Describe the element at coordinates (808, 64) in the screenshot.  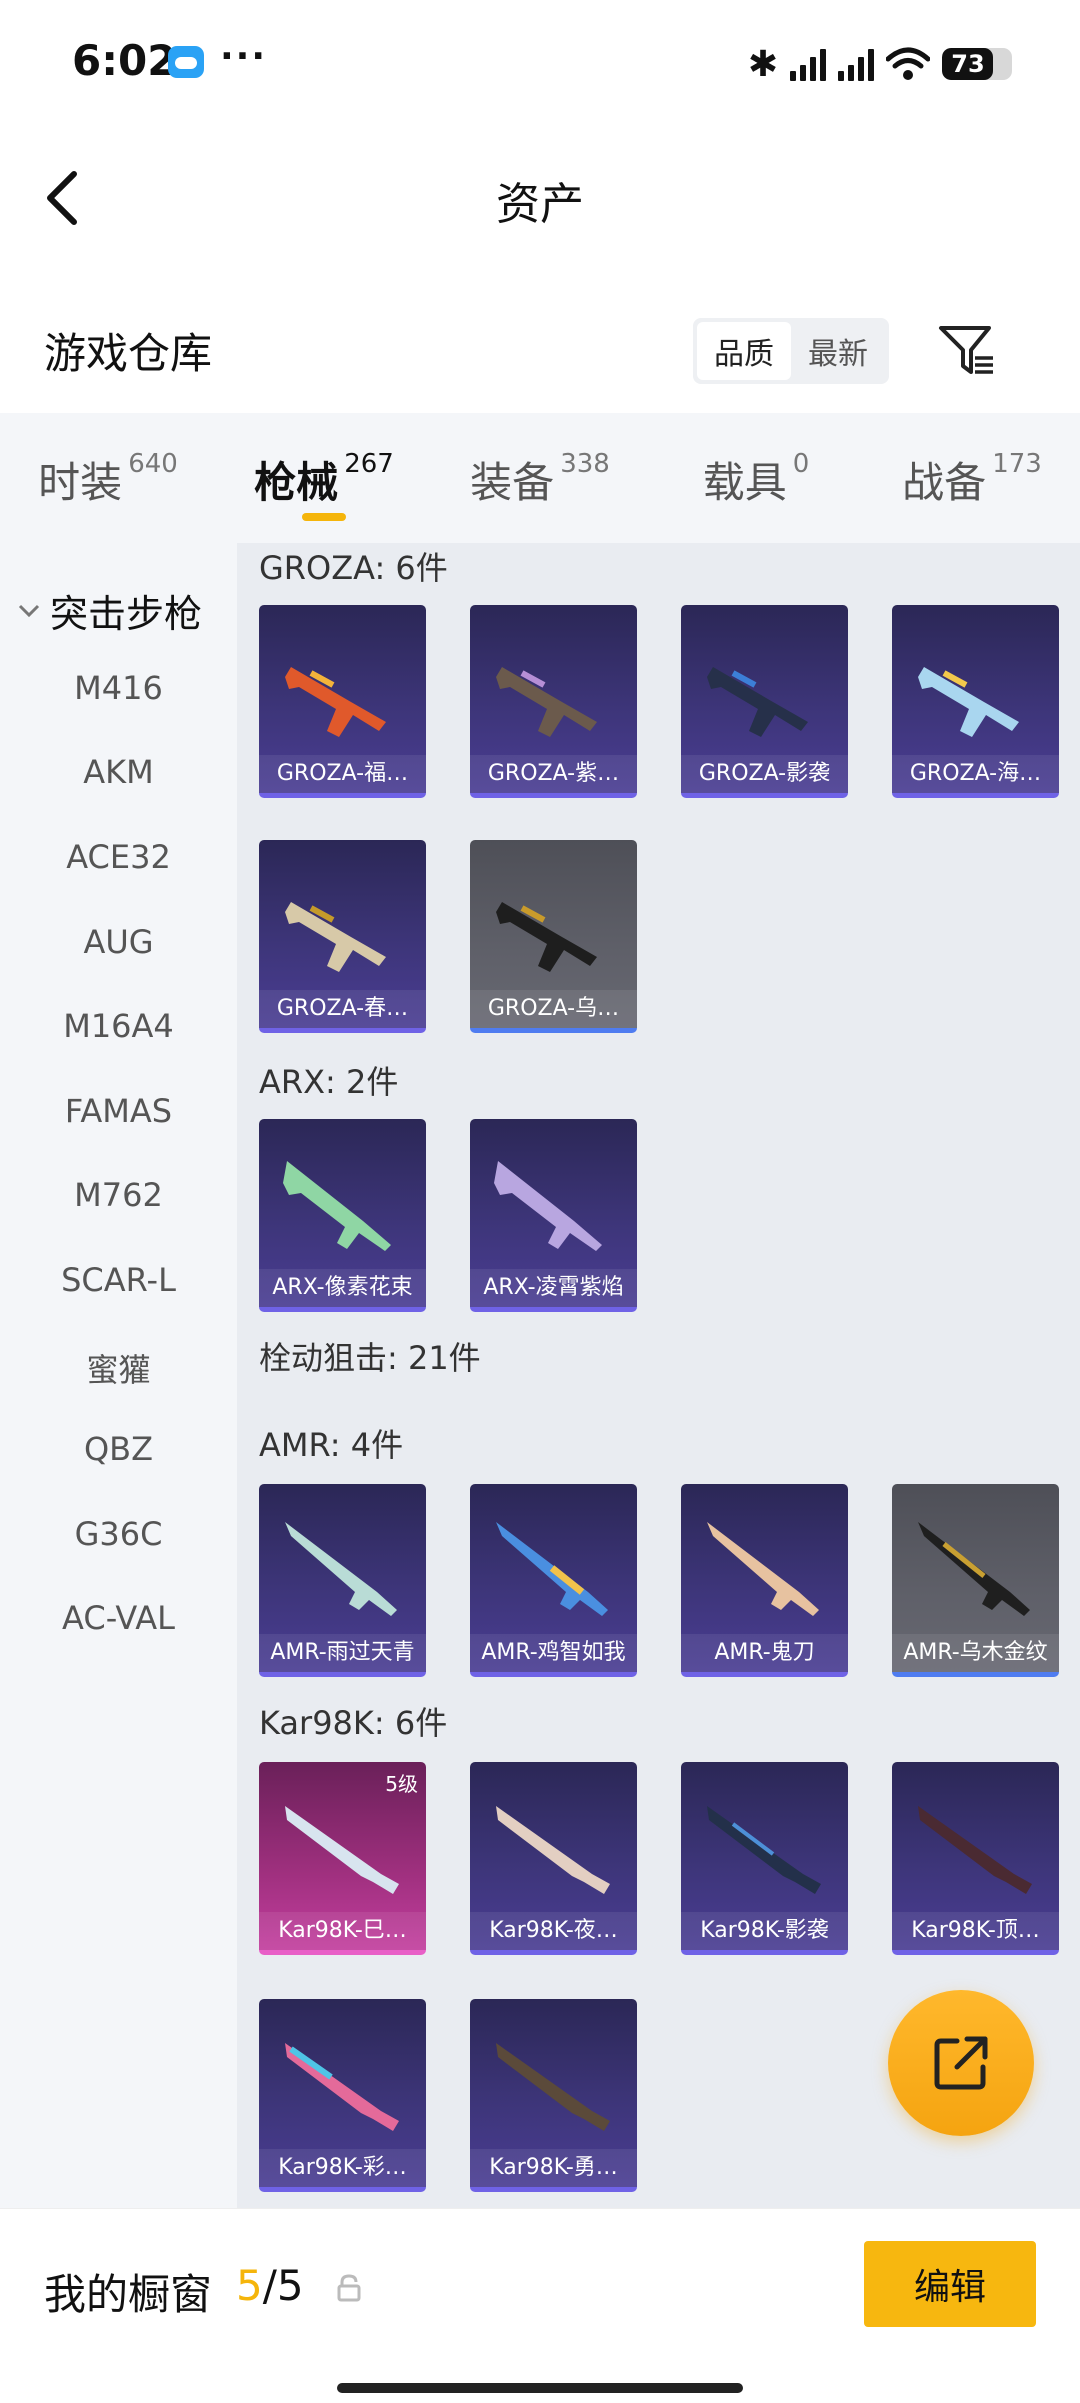
I see `signal-icon` at that location.